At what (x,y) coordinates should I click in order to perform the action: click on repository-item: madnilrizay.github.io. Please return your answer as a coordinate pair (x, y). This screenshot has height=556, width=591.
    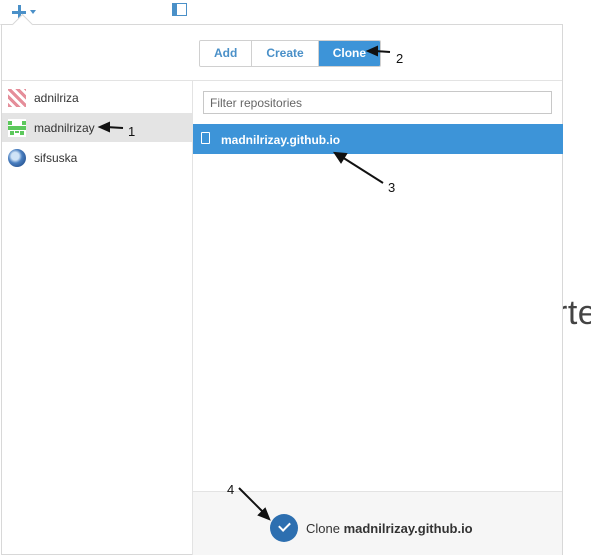
    Looking at the image, I should click on (378, 139).